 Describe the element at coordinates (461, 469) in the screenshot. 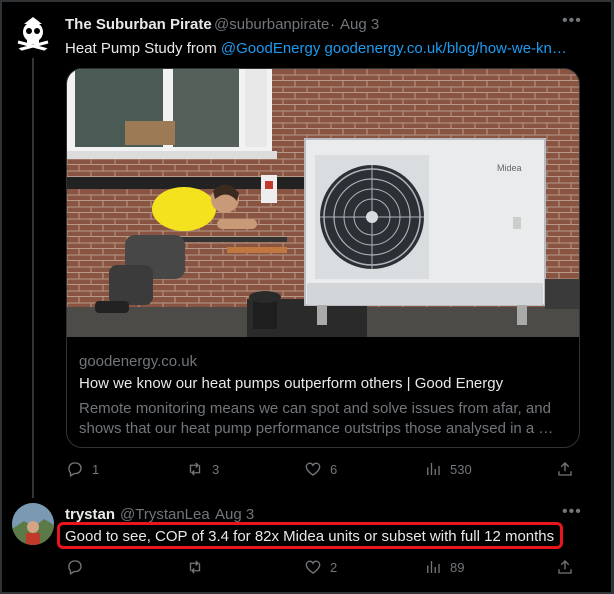

I see `views-count: 530` at that location.